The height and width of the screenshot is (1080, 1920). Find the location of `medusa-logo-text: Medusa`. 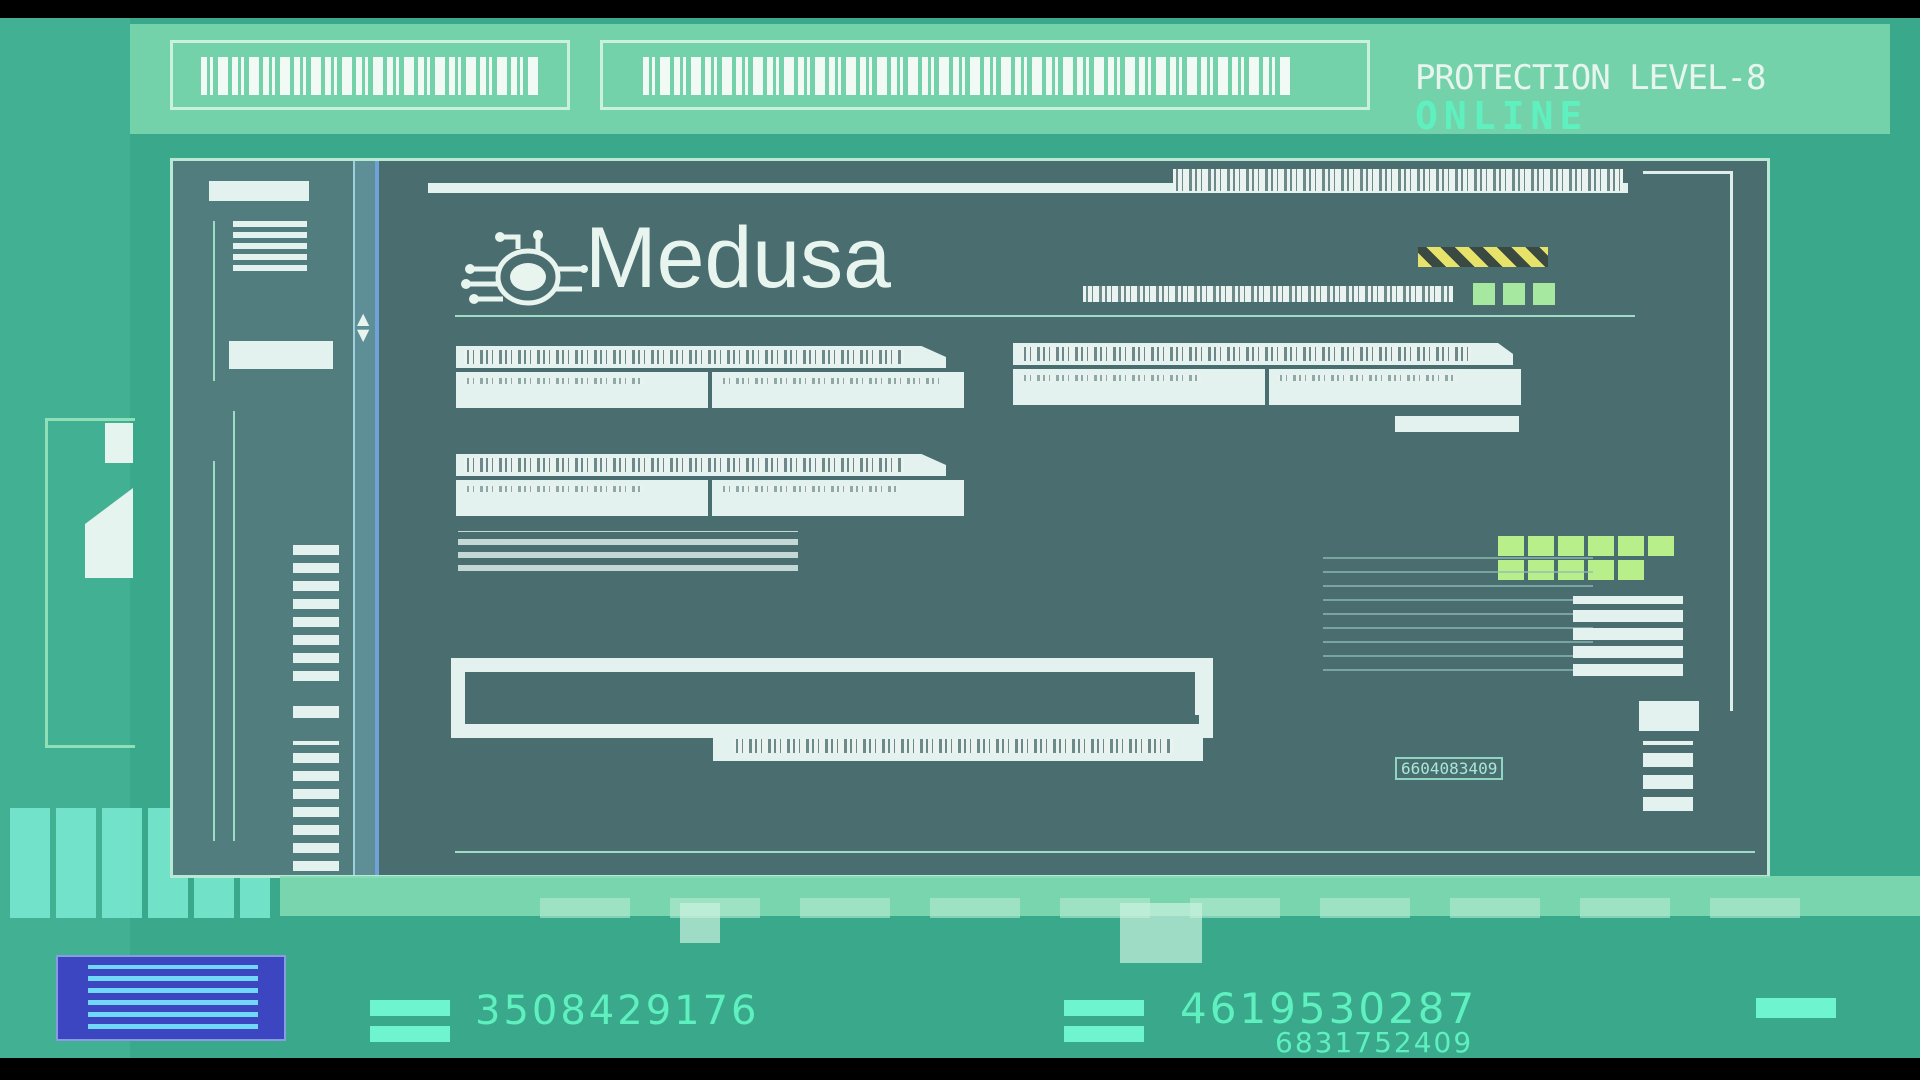

medusa-logo-text: Medusa is located at coordinates (738, 258).